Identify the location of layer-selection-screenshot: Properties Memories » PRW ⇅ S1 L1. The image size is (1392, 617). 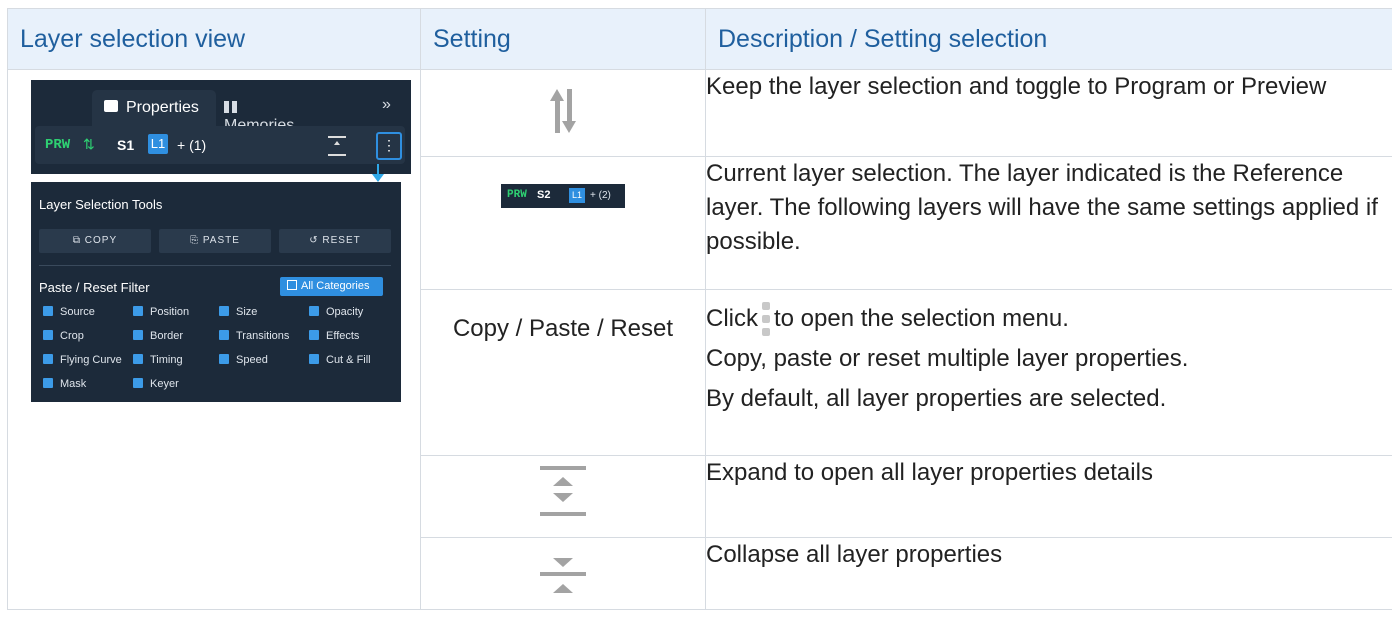
(221, 241).